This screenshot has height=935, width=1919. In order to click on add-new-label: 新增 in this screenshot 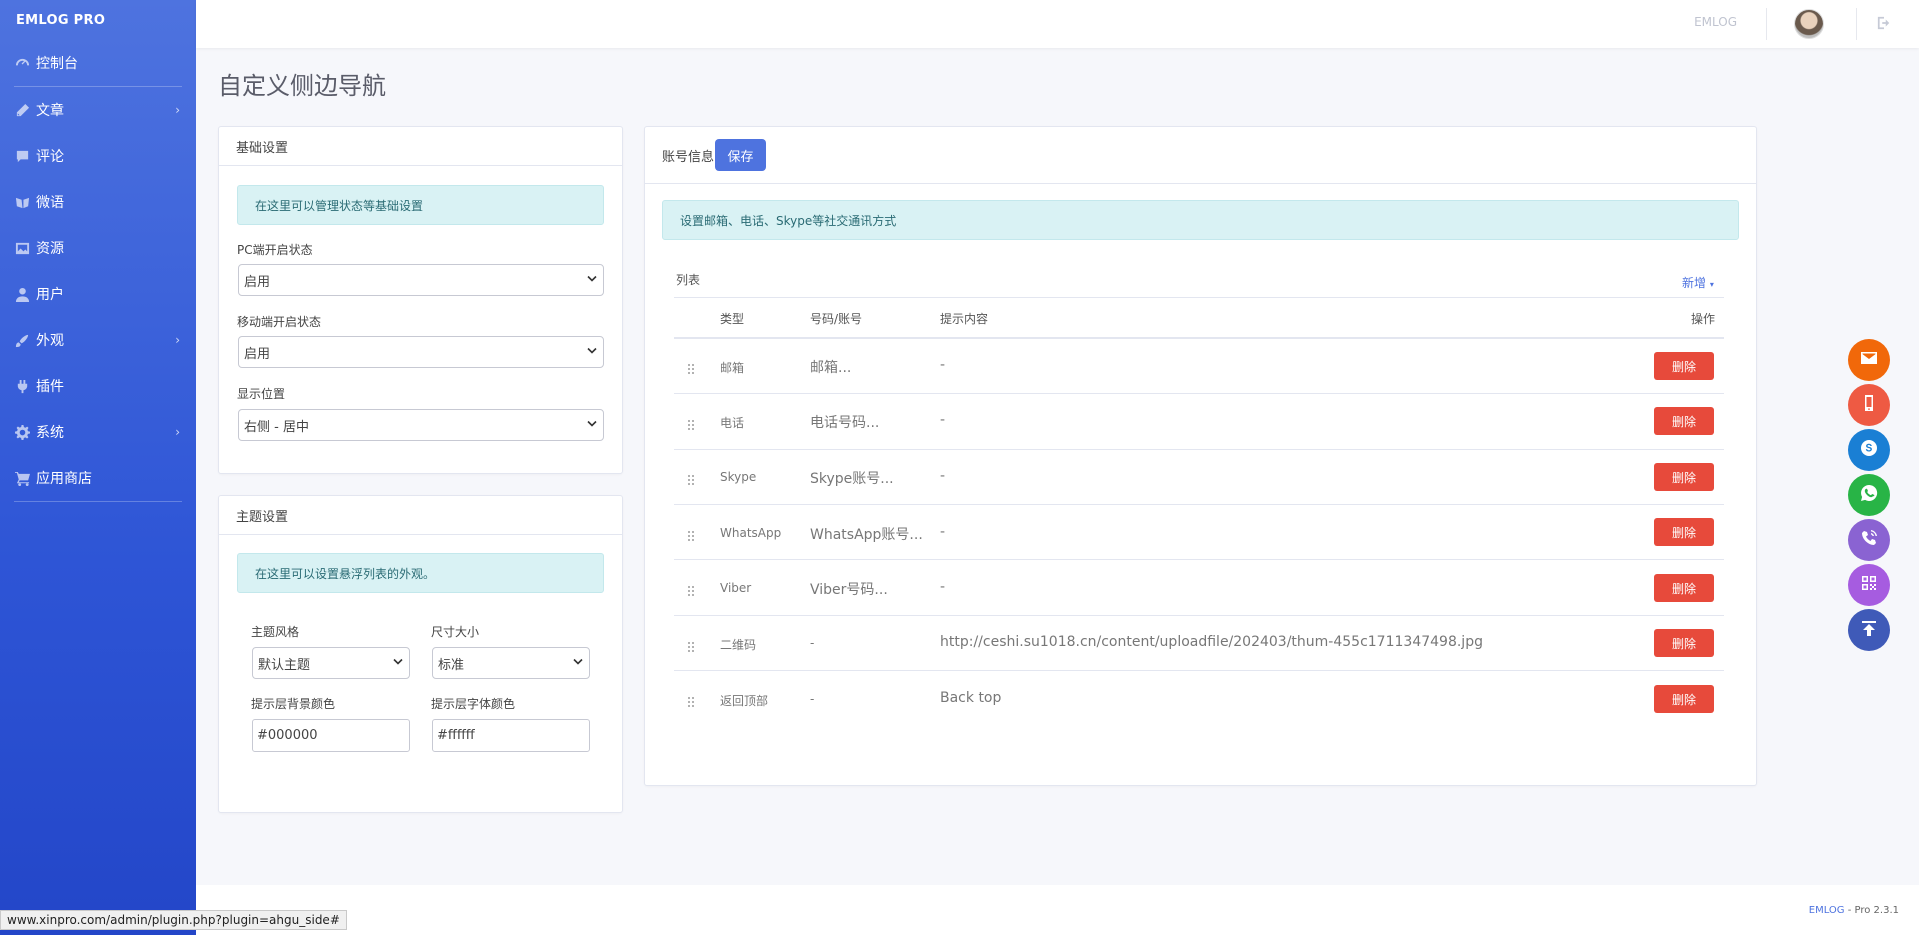, I will do `click(1694, 283)`.